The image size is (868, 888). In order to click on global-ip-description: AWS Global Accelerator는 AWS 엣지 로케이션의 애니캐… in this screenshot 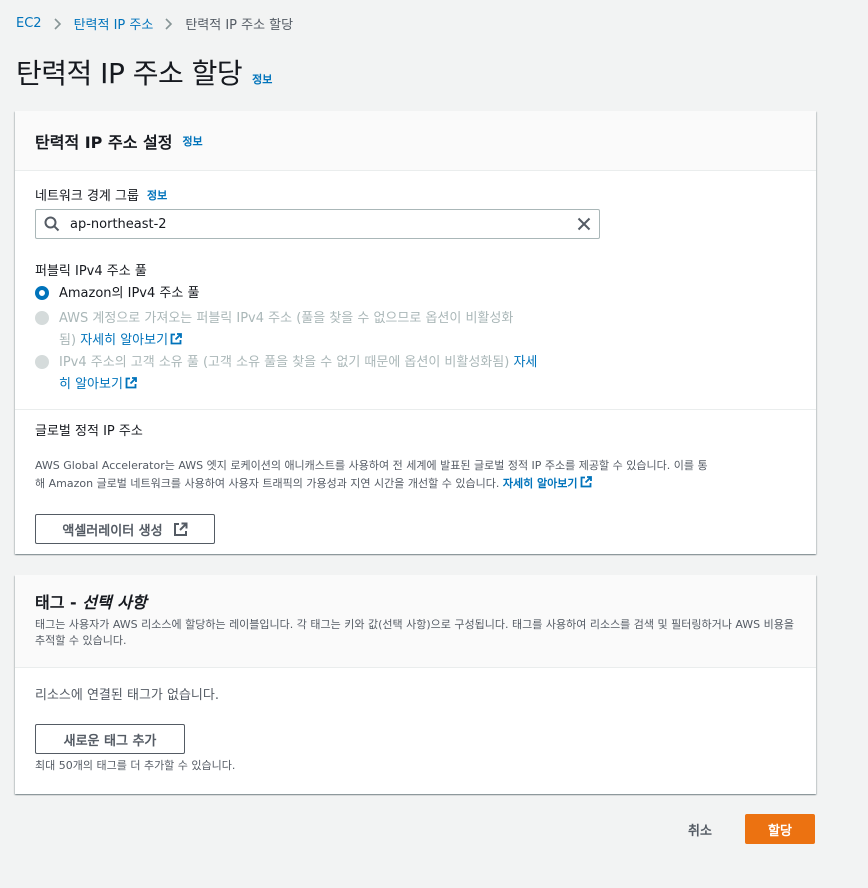, I will do `click(371, 474)`.